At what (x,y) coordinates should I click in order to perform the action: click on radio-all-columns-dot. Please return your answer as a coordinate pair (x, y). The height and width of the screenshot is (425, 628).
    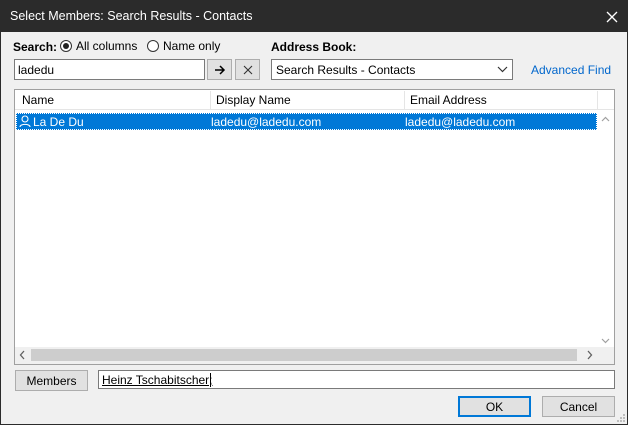
    Looking at the image, I should click on (66, 46).